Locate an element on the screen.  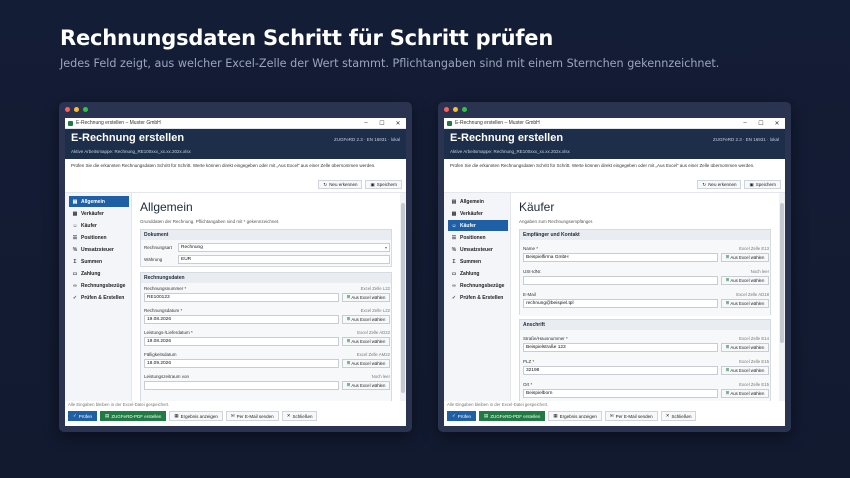
plz-input: 32198 is located at coordinates (620, 370).